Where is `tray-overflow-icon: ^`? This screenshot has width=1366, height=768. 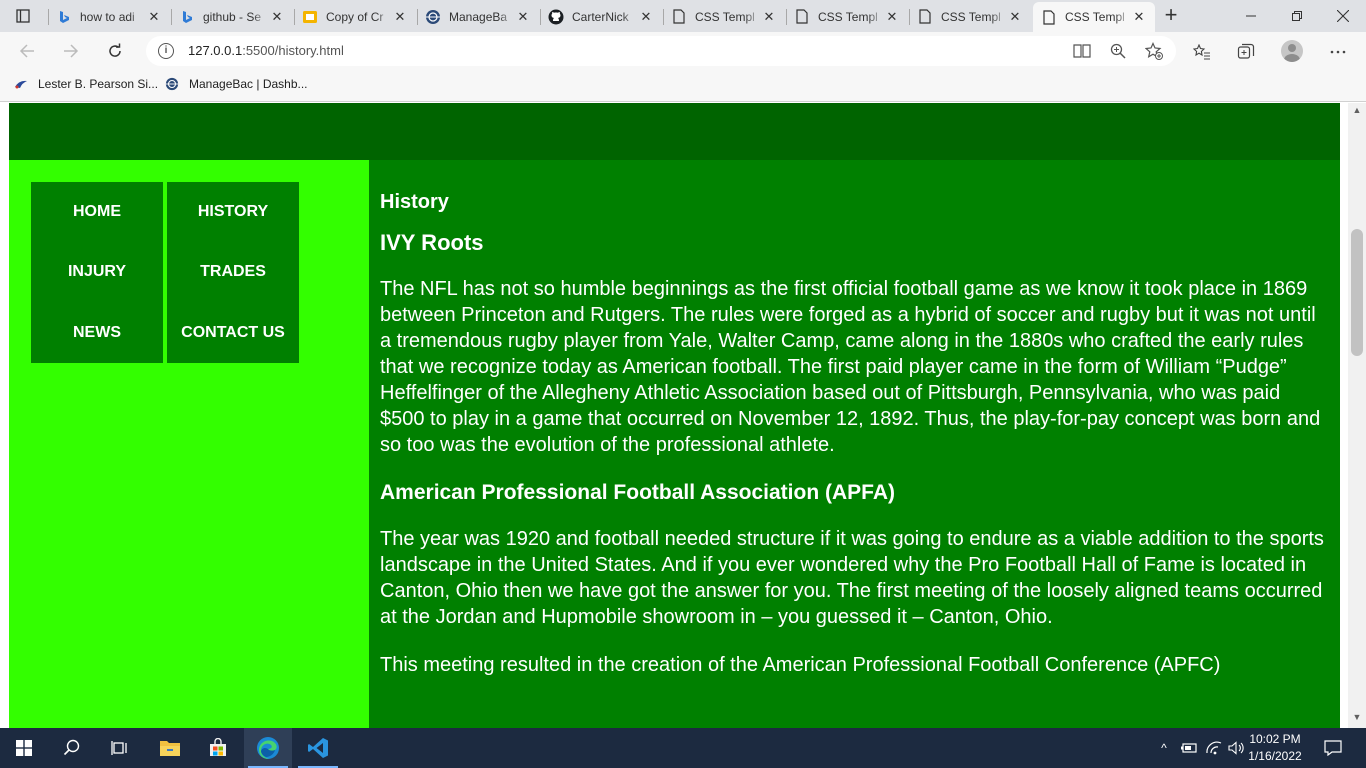
tray-overflow-icon: ^ is located at coordinates (1164, 748).